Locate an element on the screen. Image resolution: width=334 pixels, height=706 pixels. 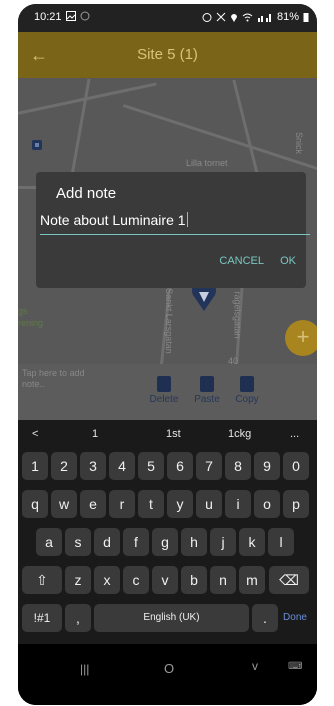
system-nav-bar: ||| O v ⌨ is located at coordinates (167, 674).